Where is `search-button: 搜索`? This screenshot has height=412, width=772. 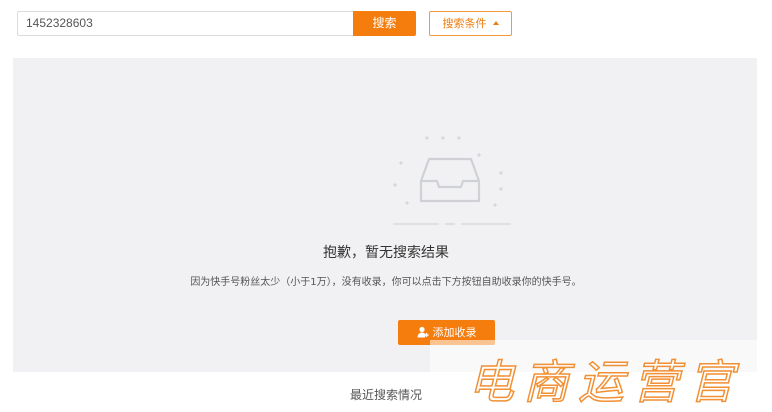 search-button: 搜索 is located at coordinates (384, 23).